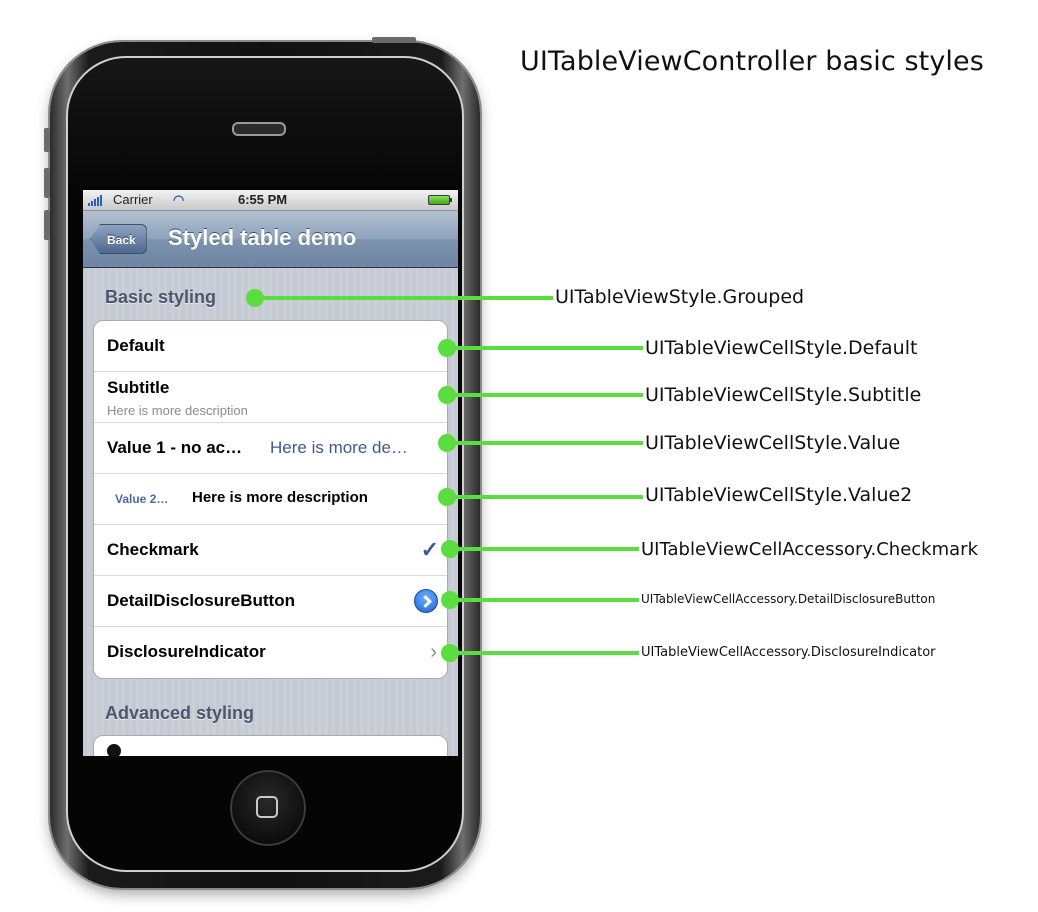 This screenshot has height=912, width=1038. I want to click on callout-dot-default, so click(447, 348).